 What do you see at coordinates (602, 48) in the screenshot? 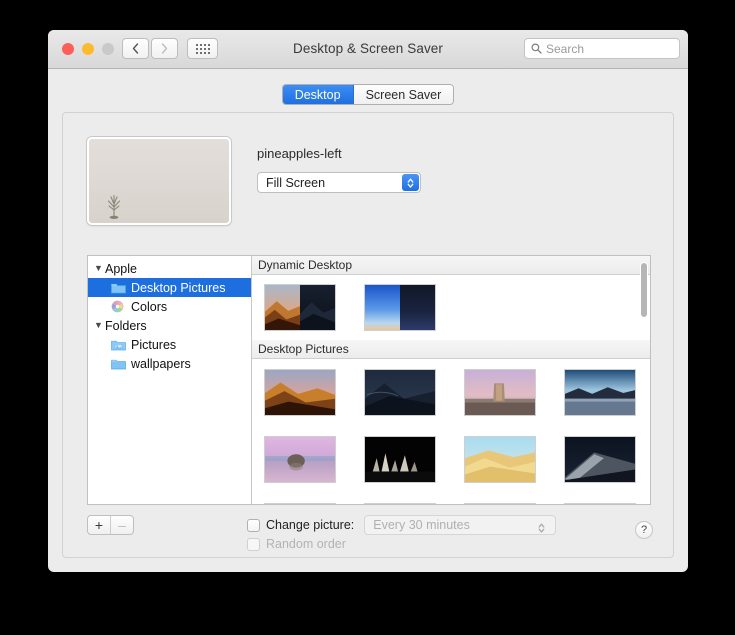
I see `search-field: Search` at bounding box center [602, 48].